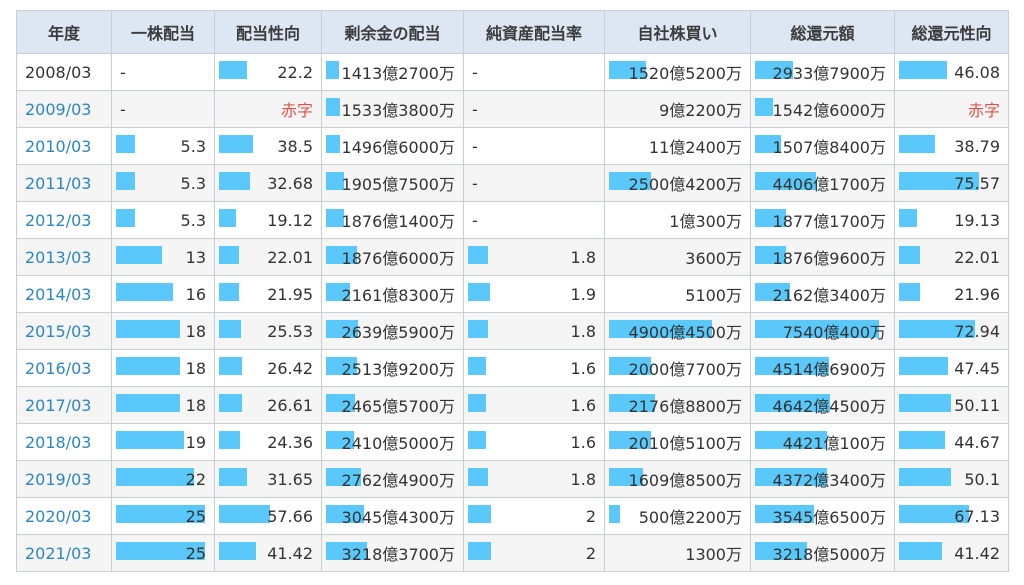 Image resolution: width=1024 pixels, height=585 pixels. Describe the element at coordinates (163, 32) in the screenshot. I see `header-dividend-per-share: 一株配当` at that location.